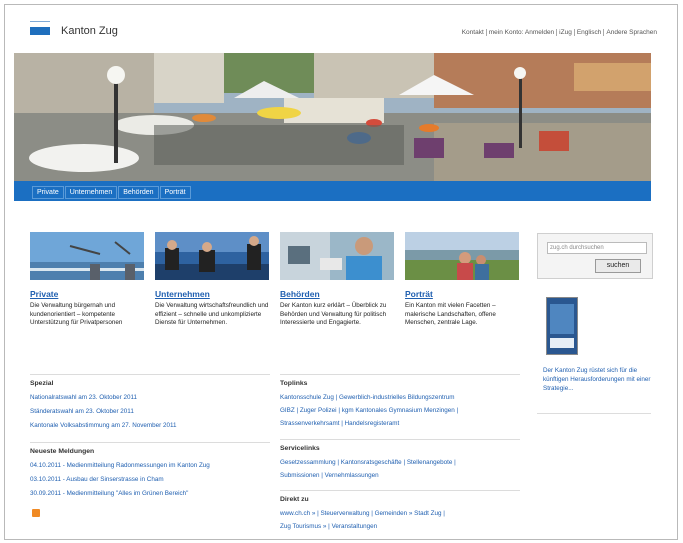 The height and width of the screenshot is (543, 683). Describe the element at coordinates (294, 499) in the screenshot. I see `direkt-heading: Direkt zu` at that location.